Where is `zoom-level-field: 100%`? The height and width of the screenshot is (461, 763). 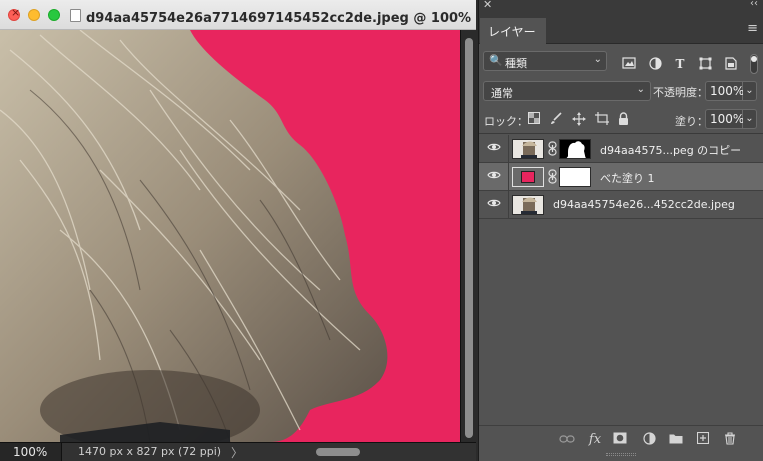
zoom-level-field: 100% is located at coordinates (31, 452).